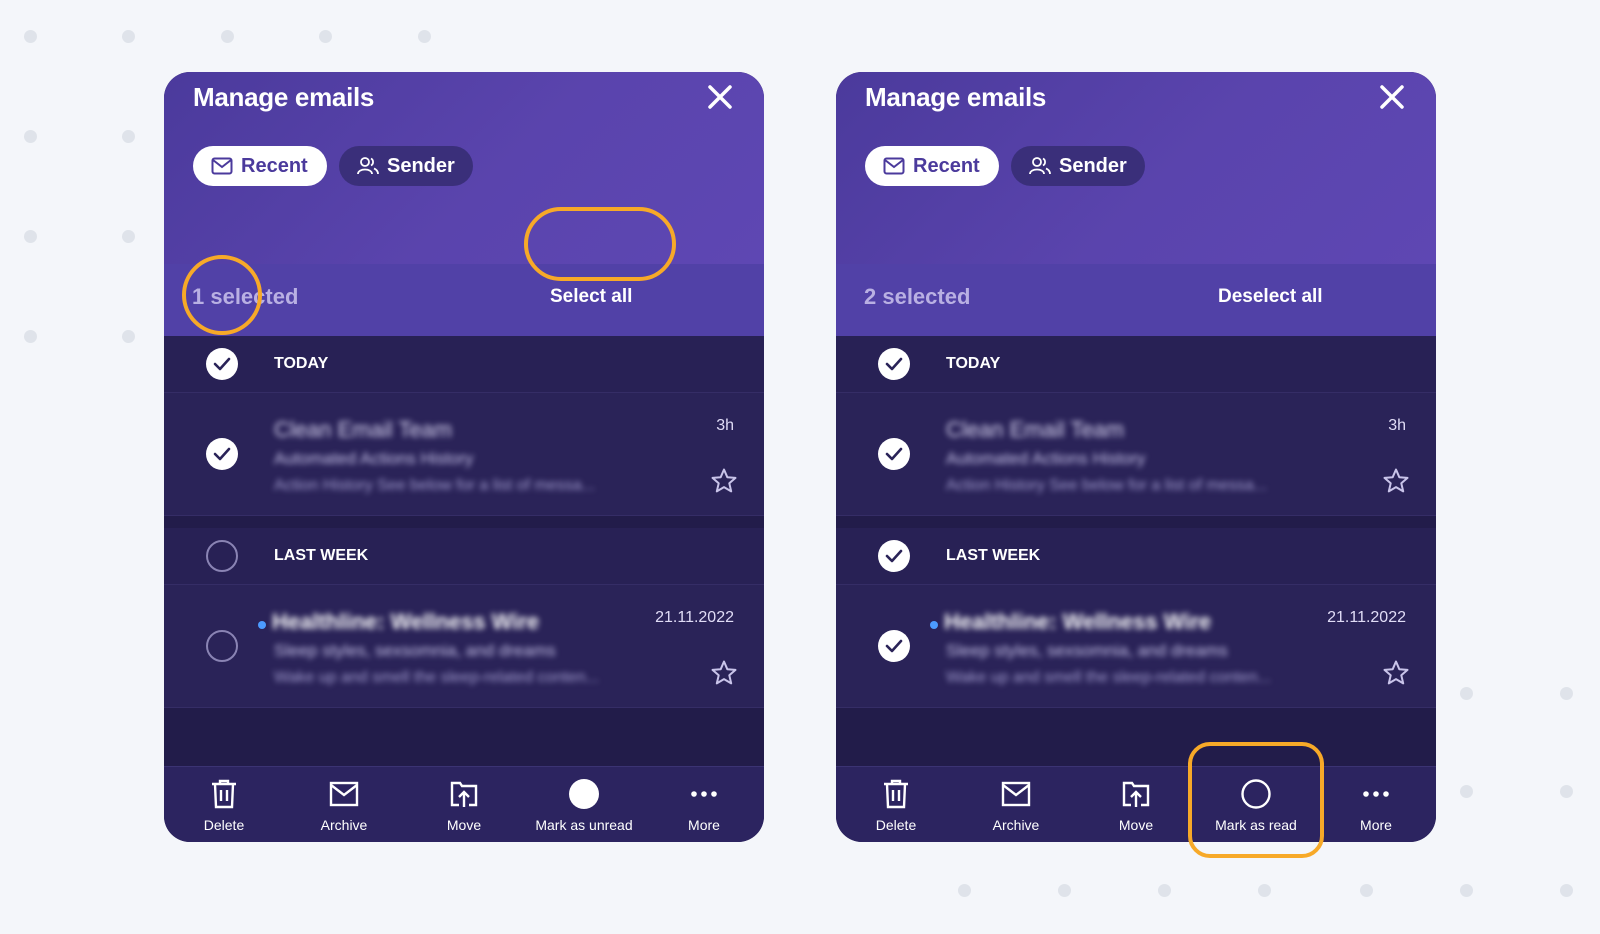 The width and height of the screenshot is (1600, 934). Describe the element at coordinates (1136, 300) in the screenshot. I see `selection-bar: 2 selected Deselect all` at that location.